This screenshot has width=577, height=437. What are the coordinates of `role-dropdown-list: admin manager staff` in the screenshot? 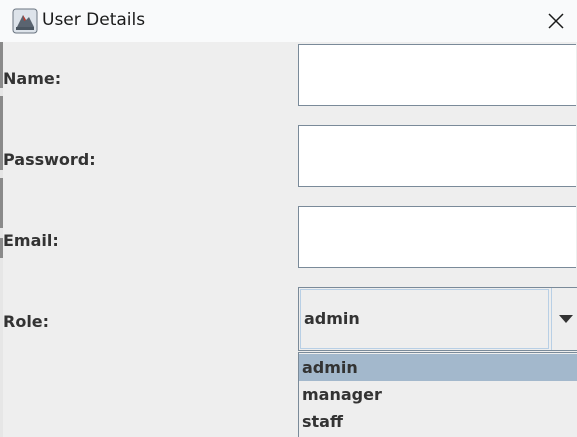 It's located at (437, 394).